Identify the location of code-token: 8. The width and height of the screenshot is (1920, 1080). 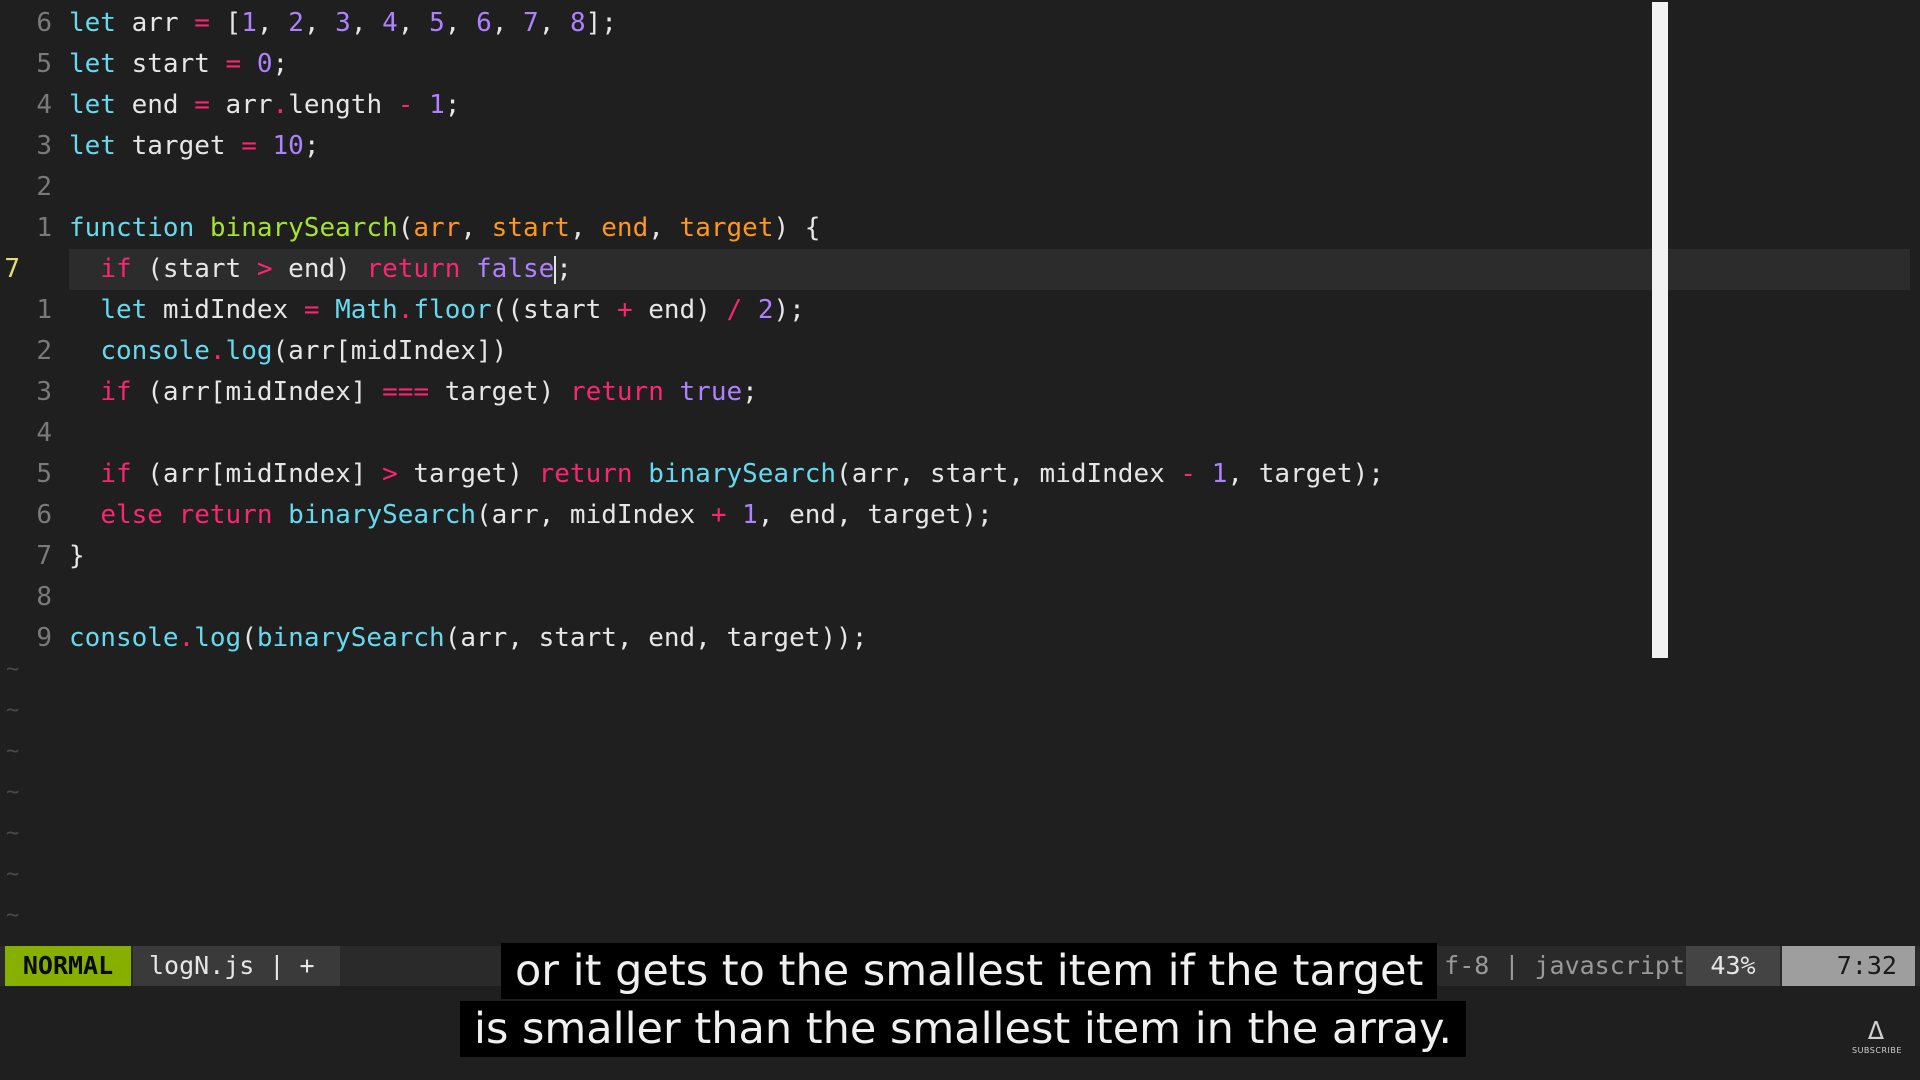
(578, 23).